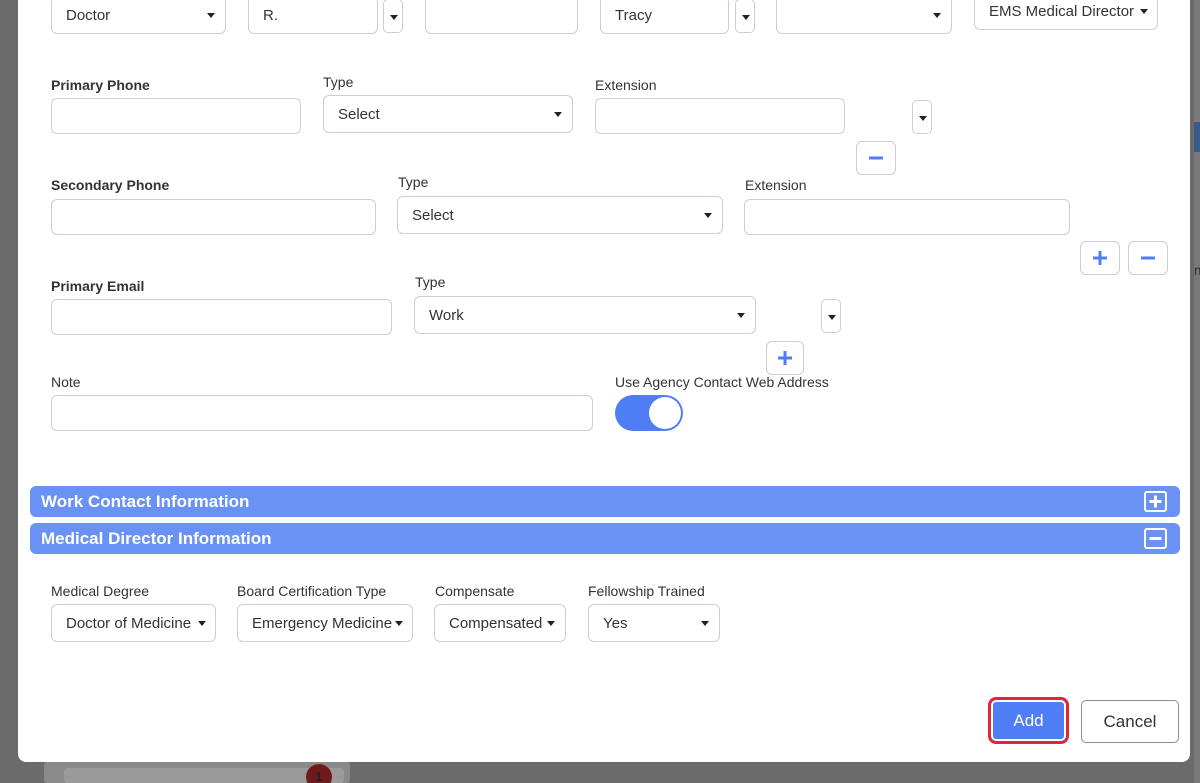  I want to click on middle-initial-dropdown-button, so click(393, 16).